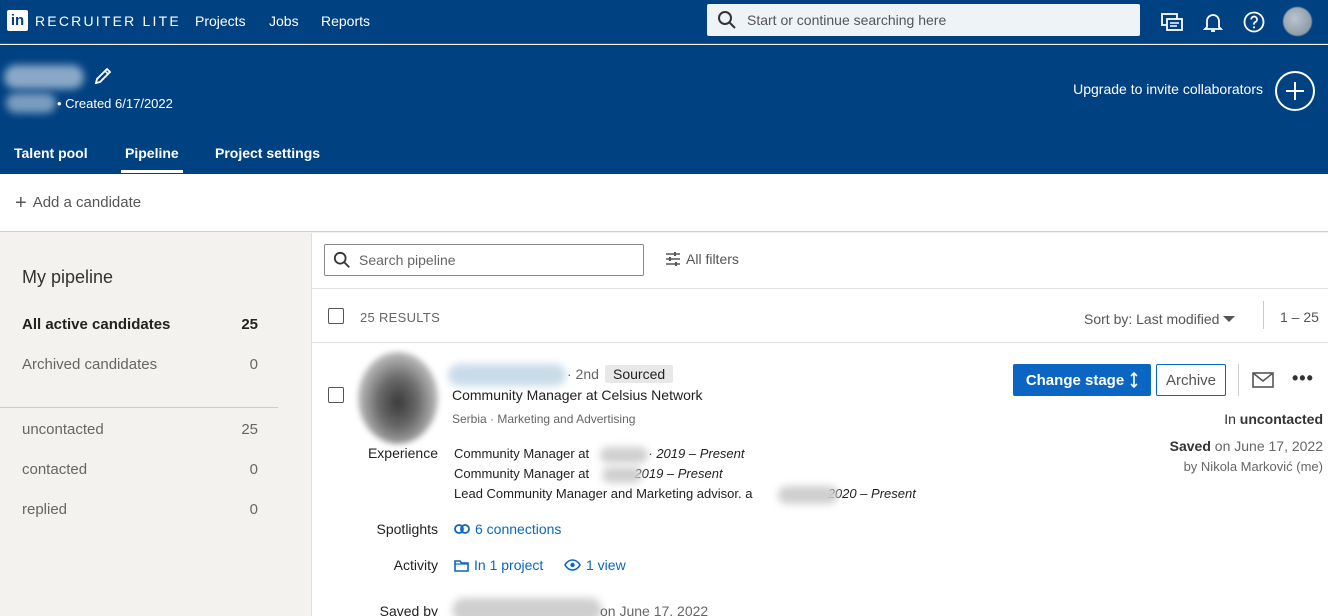  What do you see at coordinates (63, 429) in the screenshot?
I see `sidebar-item-label: uncontacted` at bounding box center [63, 429].